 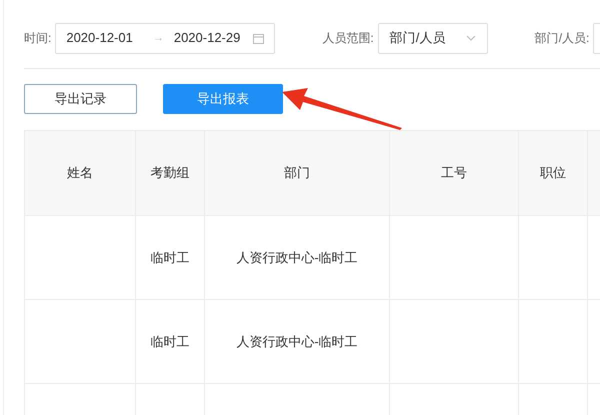 I want to click on scope-select: 部门/人员, so click(x=433, y=38).